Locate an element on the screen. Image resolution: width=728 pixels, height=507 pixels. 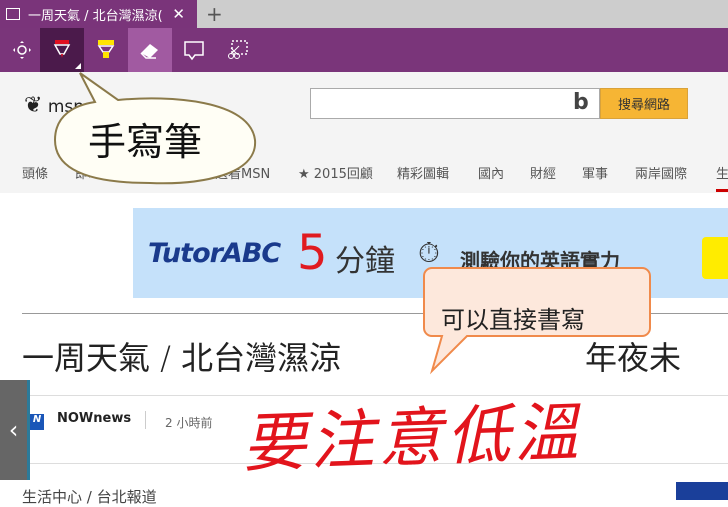
msn-logo: ❦ msn is located at coordinates (54, 105).